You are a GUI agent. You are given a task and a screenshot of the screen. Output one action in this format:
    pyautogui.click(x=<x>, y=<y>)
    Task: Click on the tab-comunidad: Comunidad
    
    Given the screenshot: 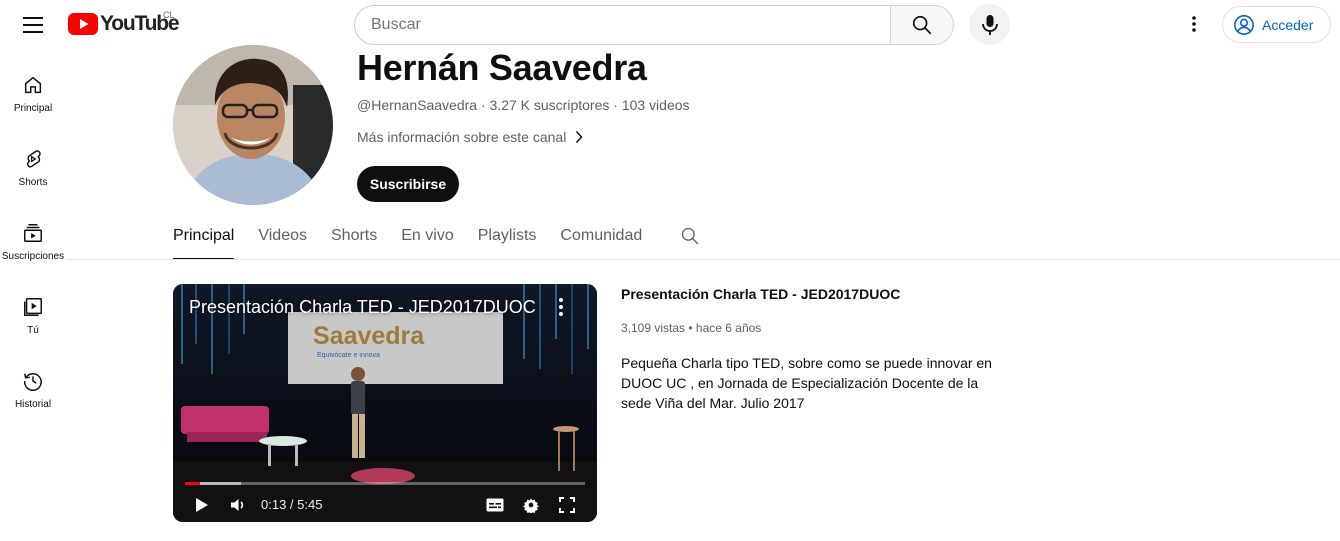 What is the action you would take?
    pyautogui.click(x=601, y=239)
    